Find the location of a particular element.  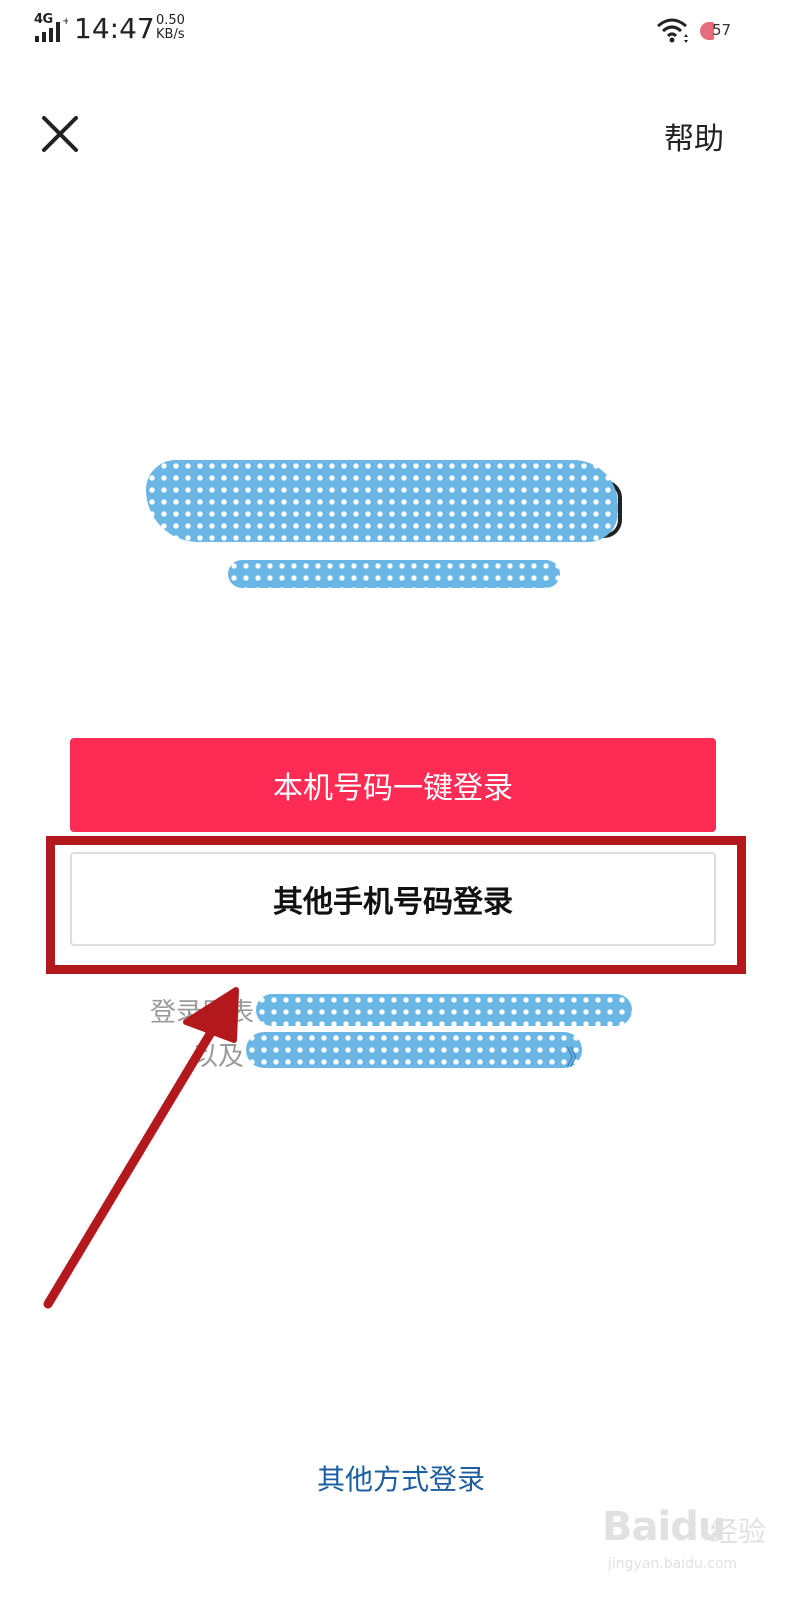

close-icon is located at coordinates (60, 134).